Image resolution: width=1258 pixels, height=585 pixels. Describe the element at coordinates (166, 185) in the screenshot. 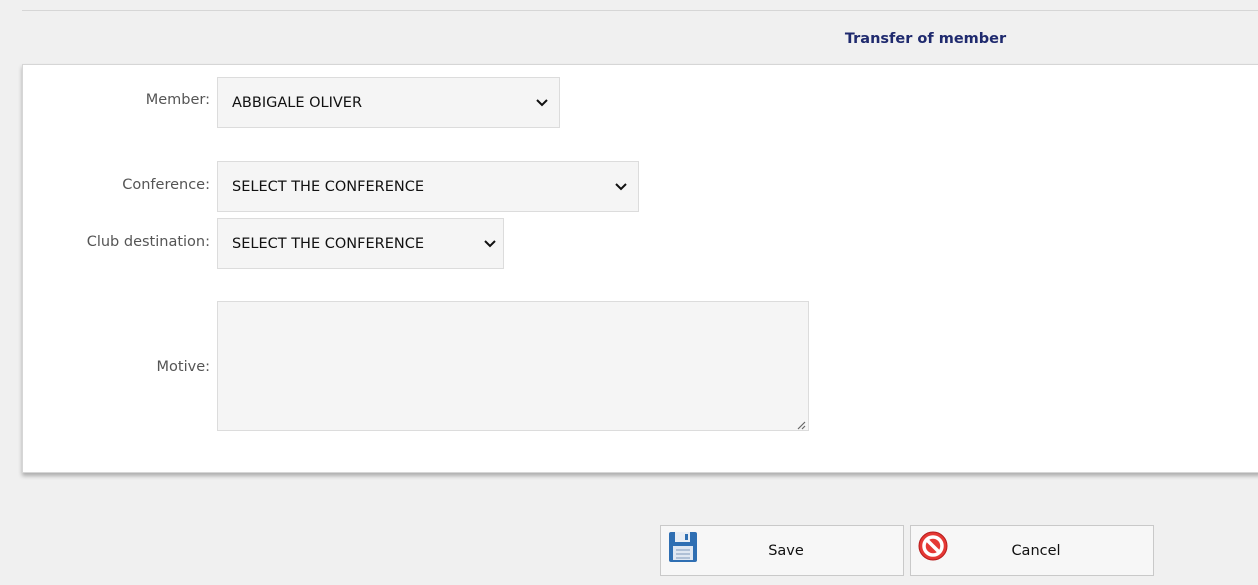

I see `conference-label: Conference:` at that location.